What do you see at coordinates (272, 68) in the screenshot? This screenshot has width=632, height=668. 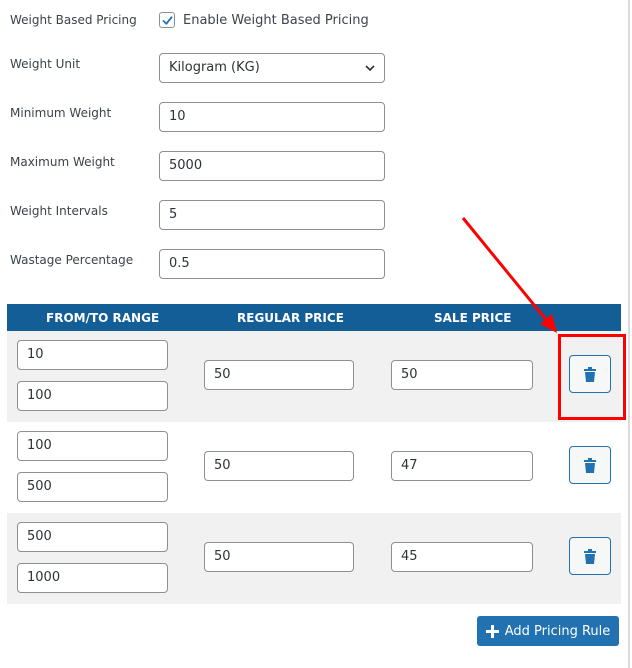 I see `weight-unit-select: Kilogram (KG)` at bounding box center [272, 68].